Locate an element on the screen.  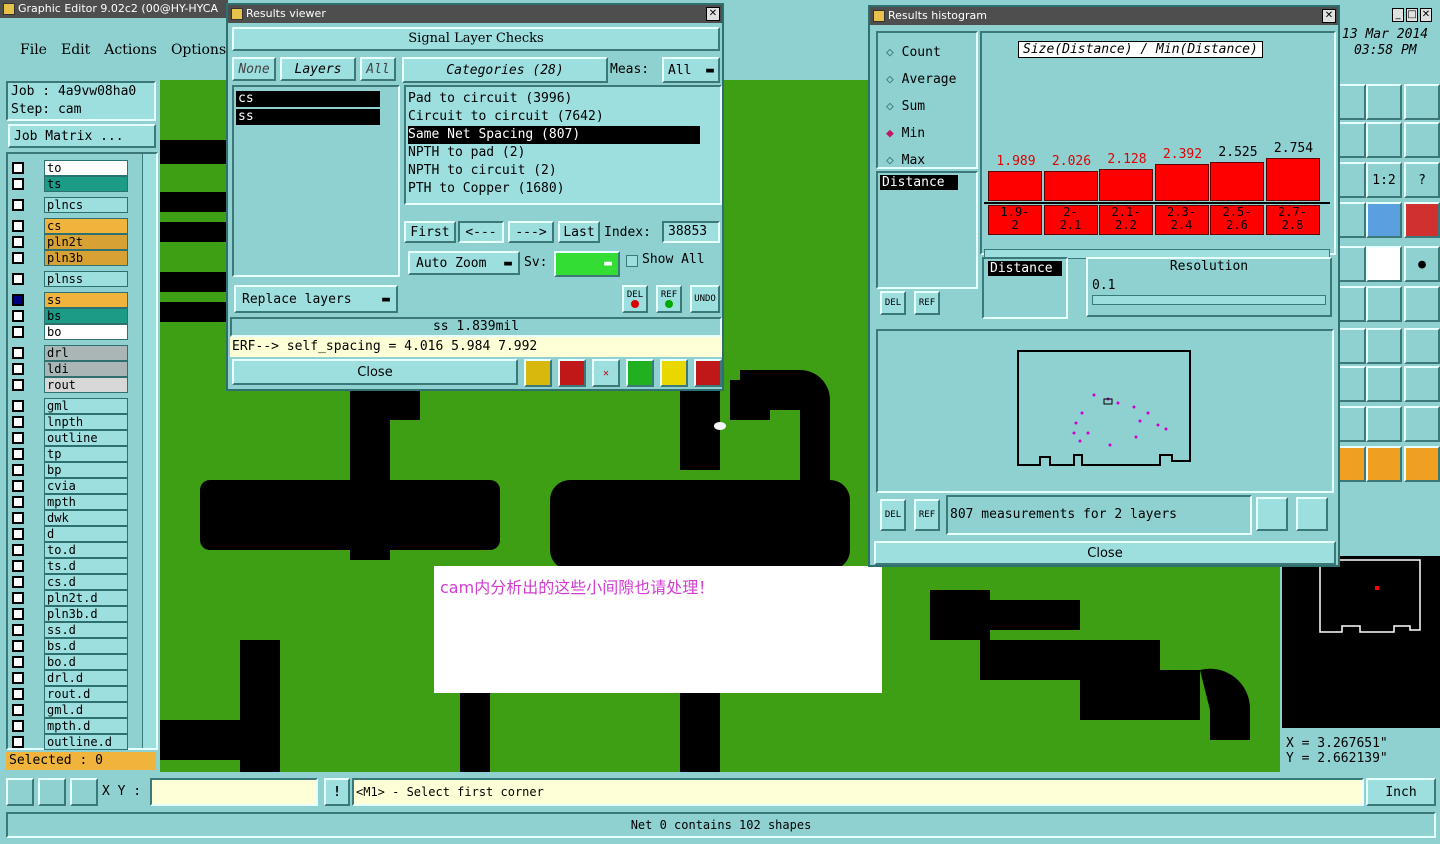
layer-name: ts.d is located at coordinates (86, 566).